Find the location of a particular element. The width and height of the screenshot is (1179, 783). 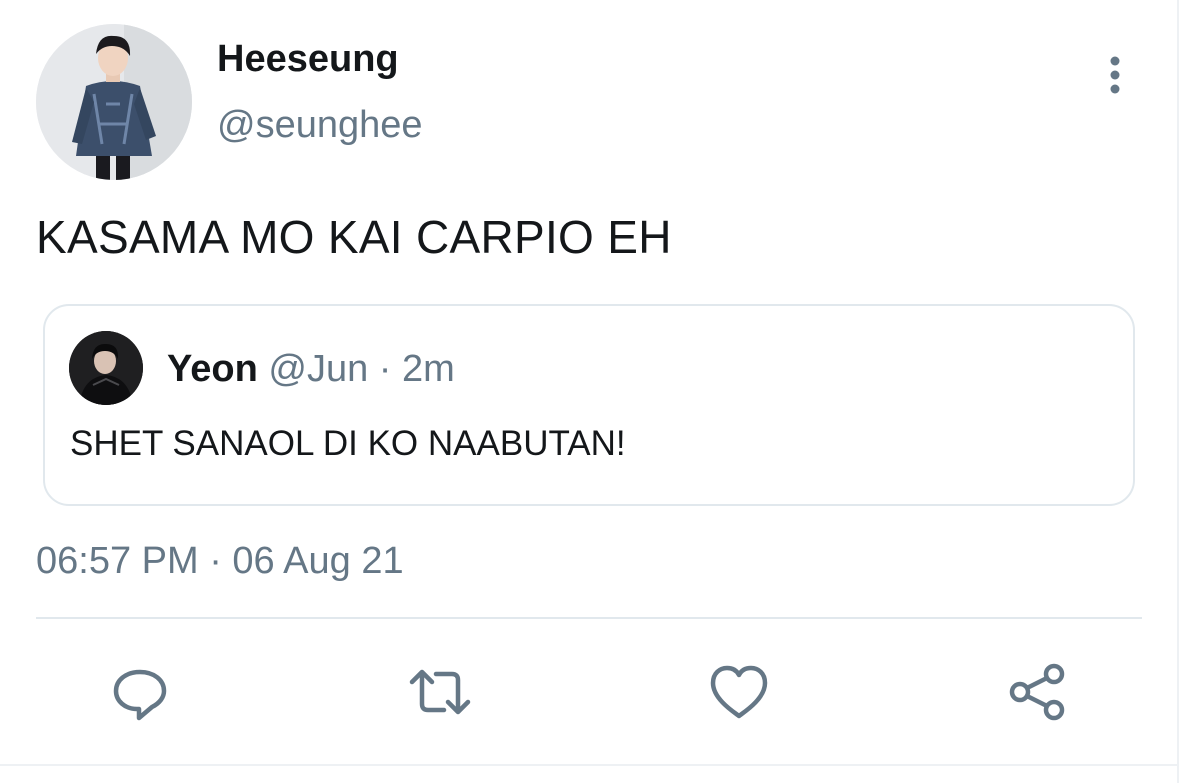

quoted-tweet-text: SHET SANAOL DI KO NAABUTAN! is located at coordinates (348, 443).